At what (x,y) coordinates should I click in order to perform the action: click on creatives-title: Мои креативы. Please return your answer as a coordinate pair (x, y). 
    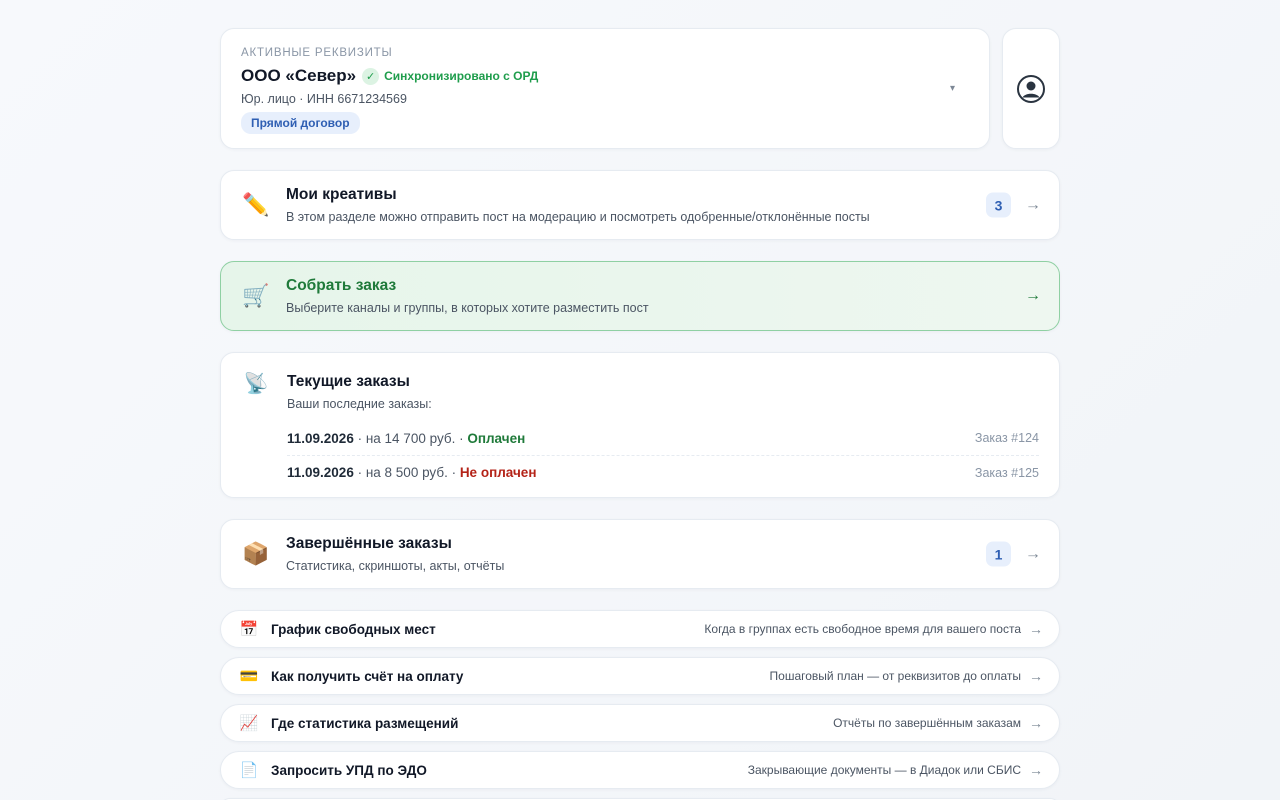
    Looking at the image, I should click on (341, 194).